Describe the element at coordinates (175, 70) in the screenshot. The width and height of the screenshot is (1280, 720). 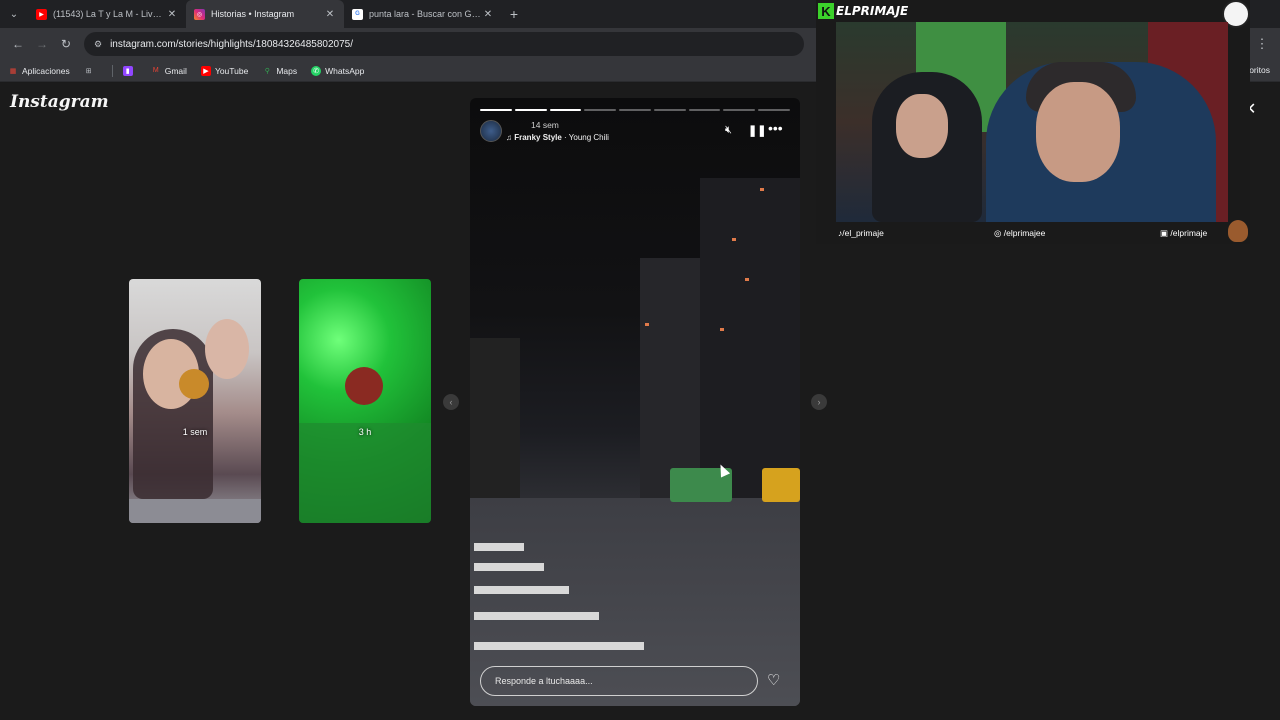
I see `bookmark-label: Gmail` at that location.